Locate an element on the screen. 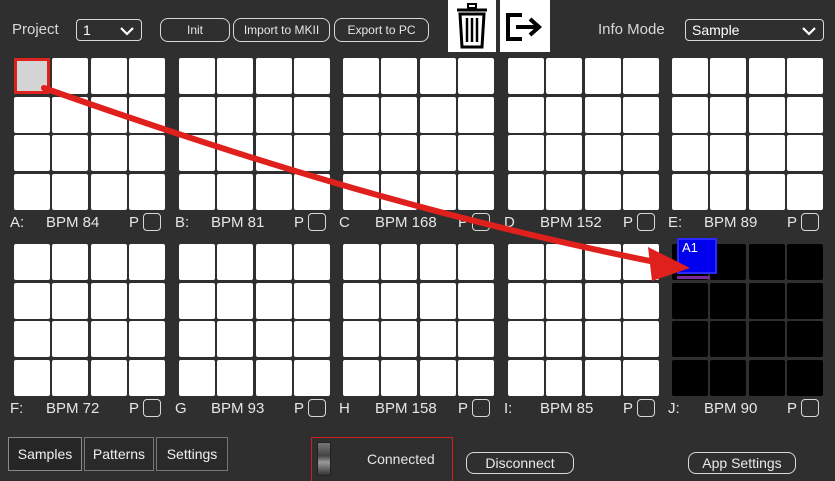 This screenshot has width=835, height=481. export-button is located at coordinates (525, 26).